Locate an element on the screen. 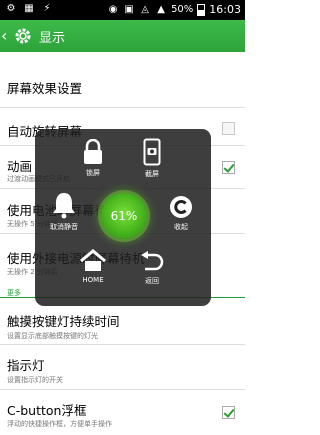 The width and height of the screenshot is (320, 435). setting-subtitle: 设置指示灯的开关 is located at coordinates (35, 380).